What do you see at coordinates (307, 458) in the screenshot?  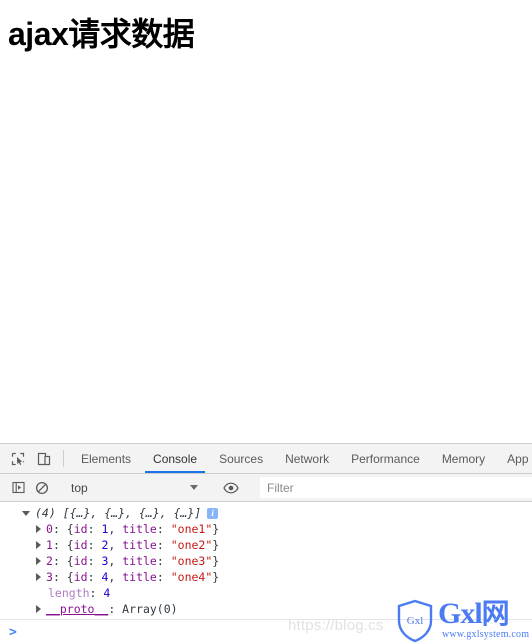 I see `tab-network: Network` at bounding box center [307, 458].